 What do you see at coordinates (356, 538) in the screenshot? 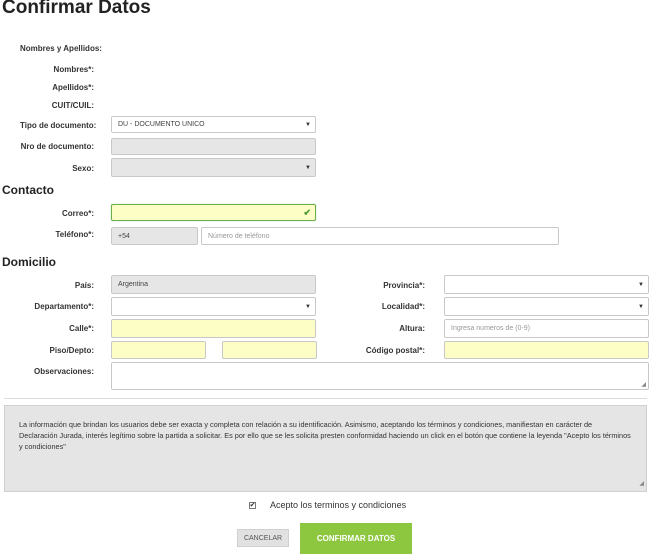
I see `confirm-button: CONFIRMAR DATOS` at bounding box center [356, 538].